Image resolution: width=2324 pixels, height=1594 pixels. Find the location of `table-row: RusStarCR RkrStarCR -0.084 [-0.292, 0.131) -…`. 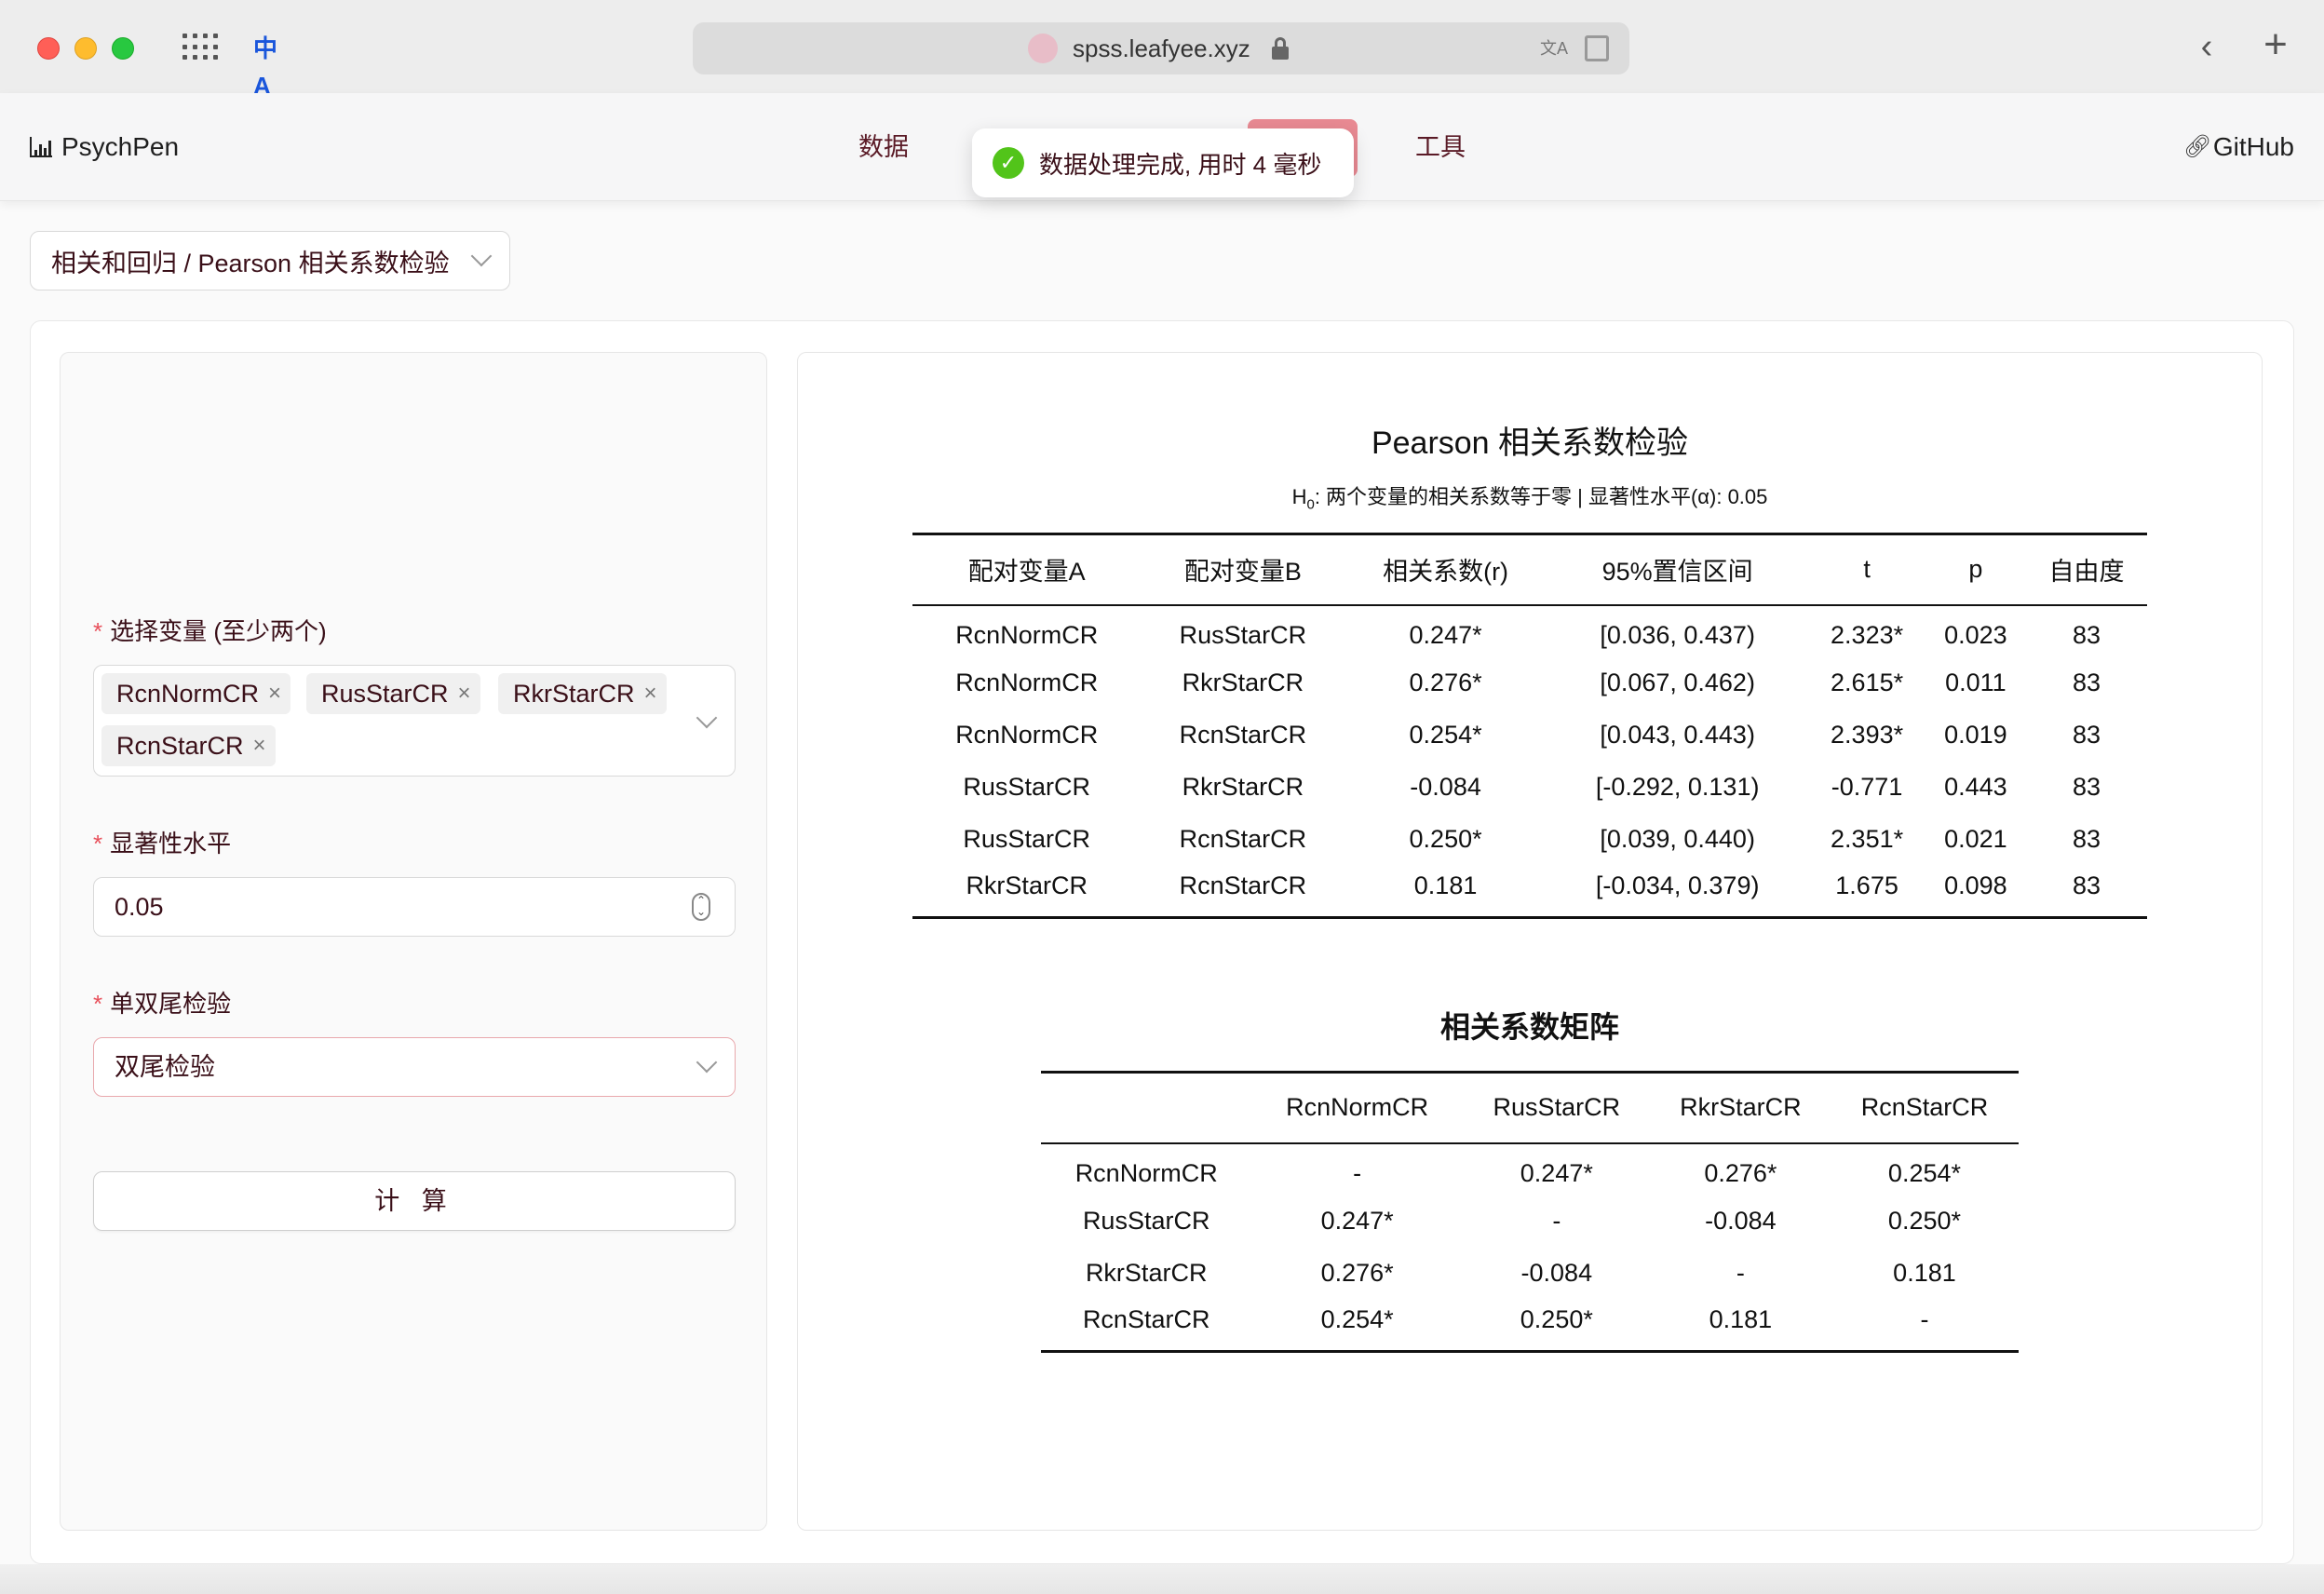

table-row: RusStarCR RkrStarCR -0.084 [-0.292, 0.131) -… is located at coordinates (1530, 788).